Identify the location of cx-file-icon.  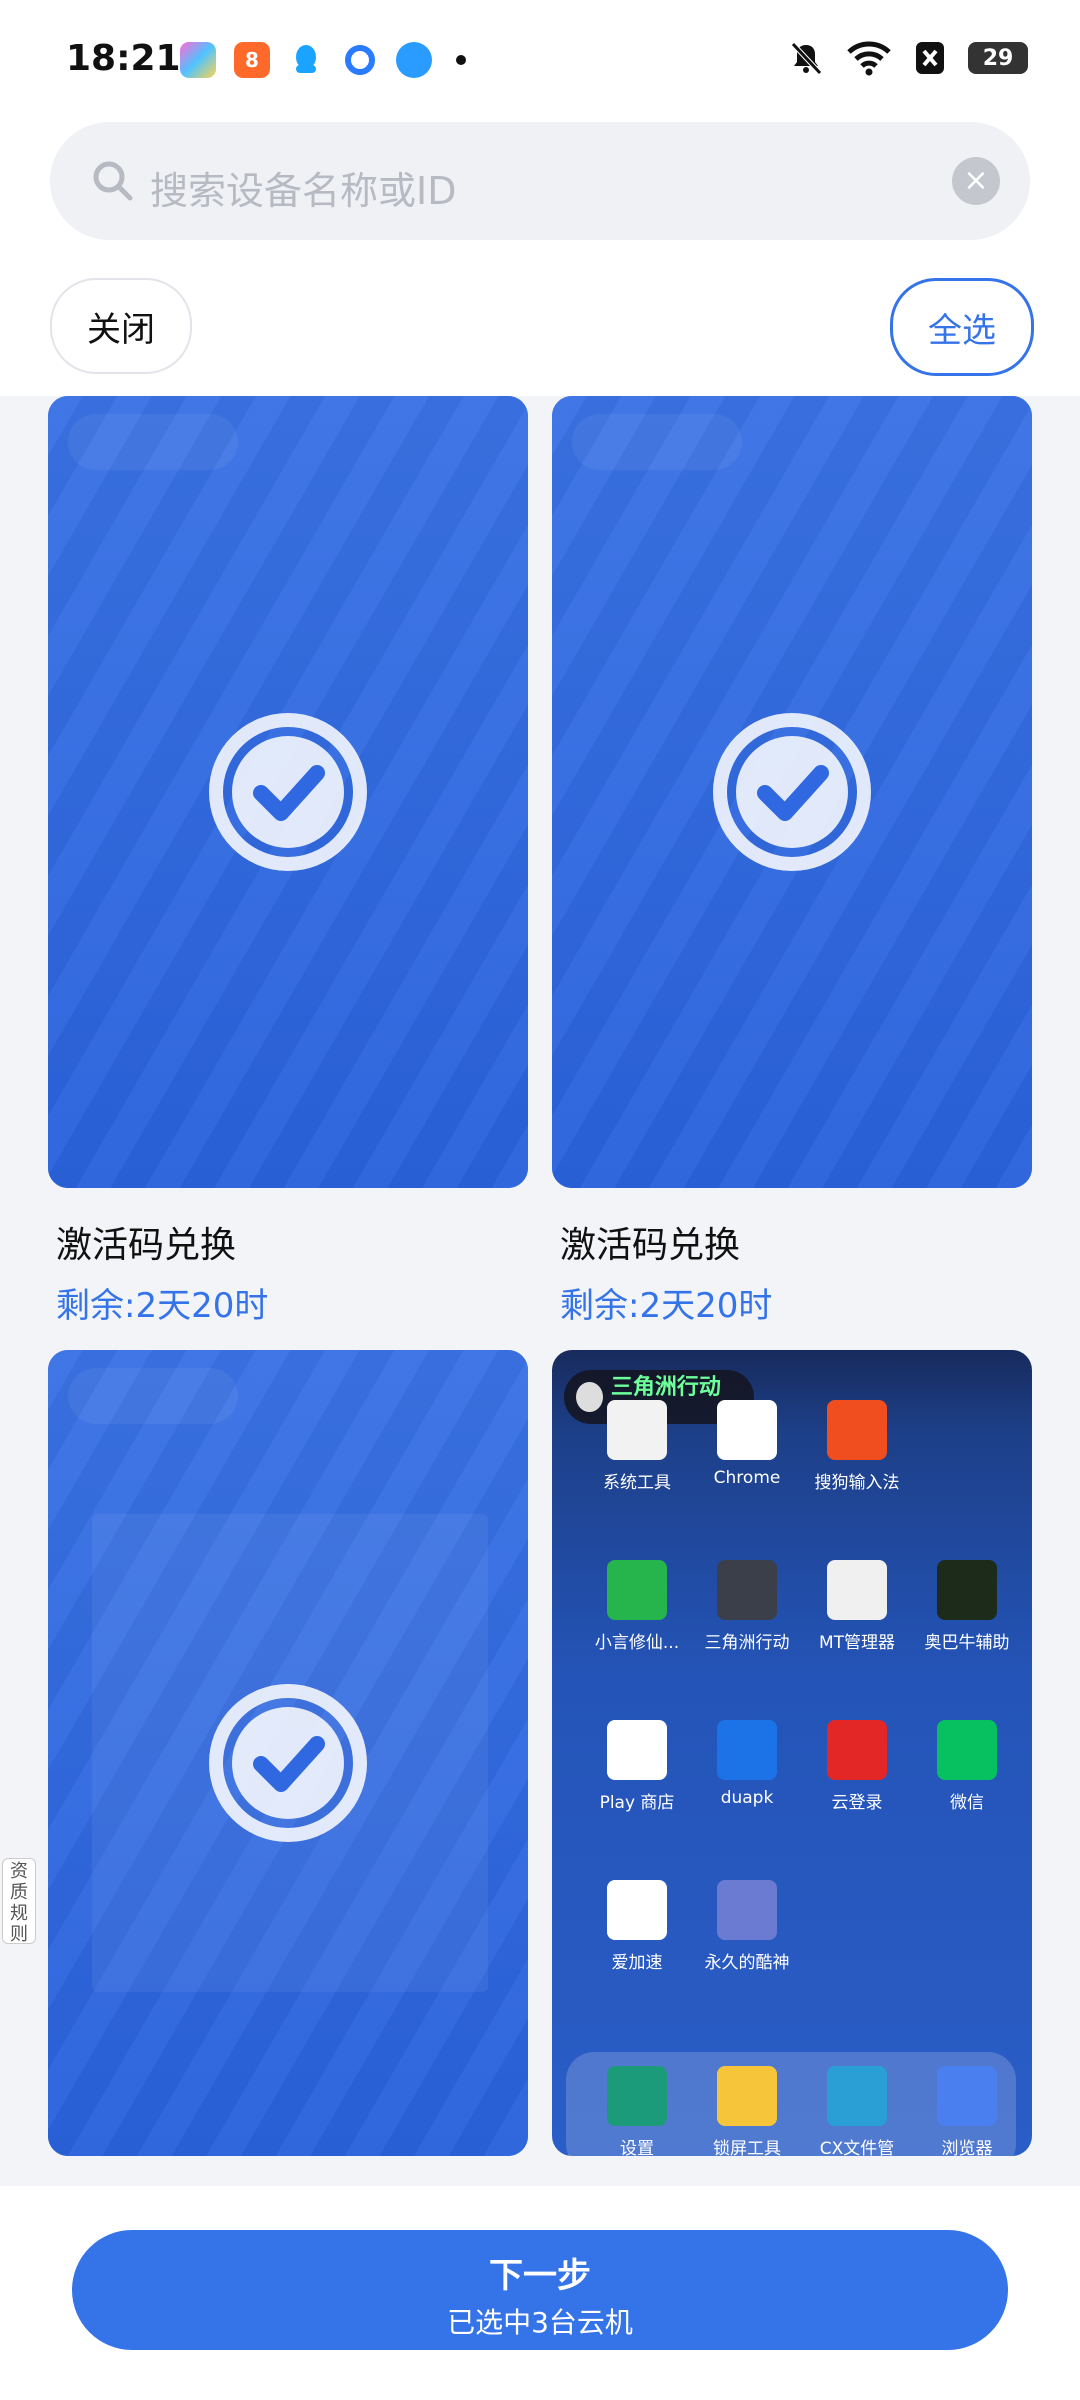
(857, 2096).